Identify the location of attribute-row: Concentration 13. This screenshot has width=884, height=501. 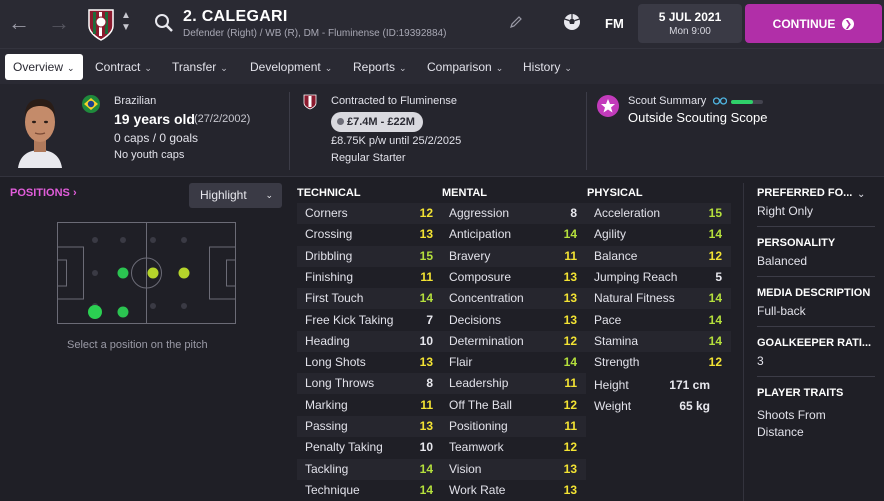
(513, 299).